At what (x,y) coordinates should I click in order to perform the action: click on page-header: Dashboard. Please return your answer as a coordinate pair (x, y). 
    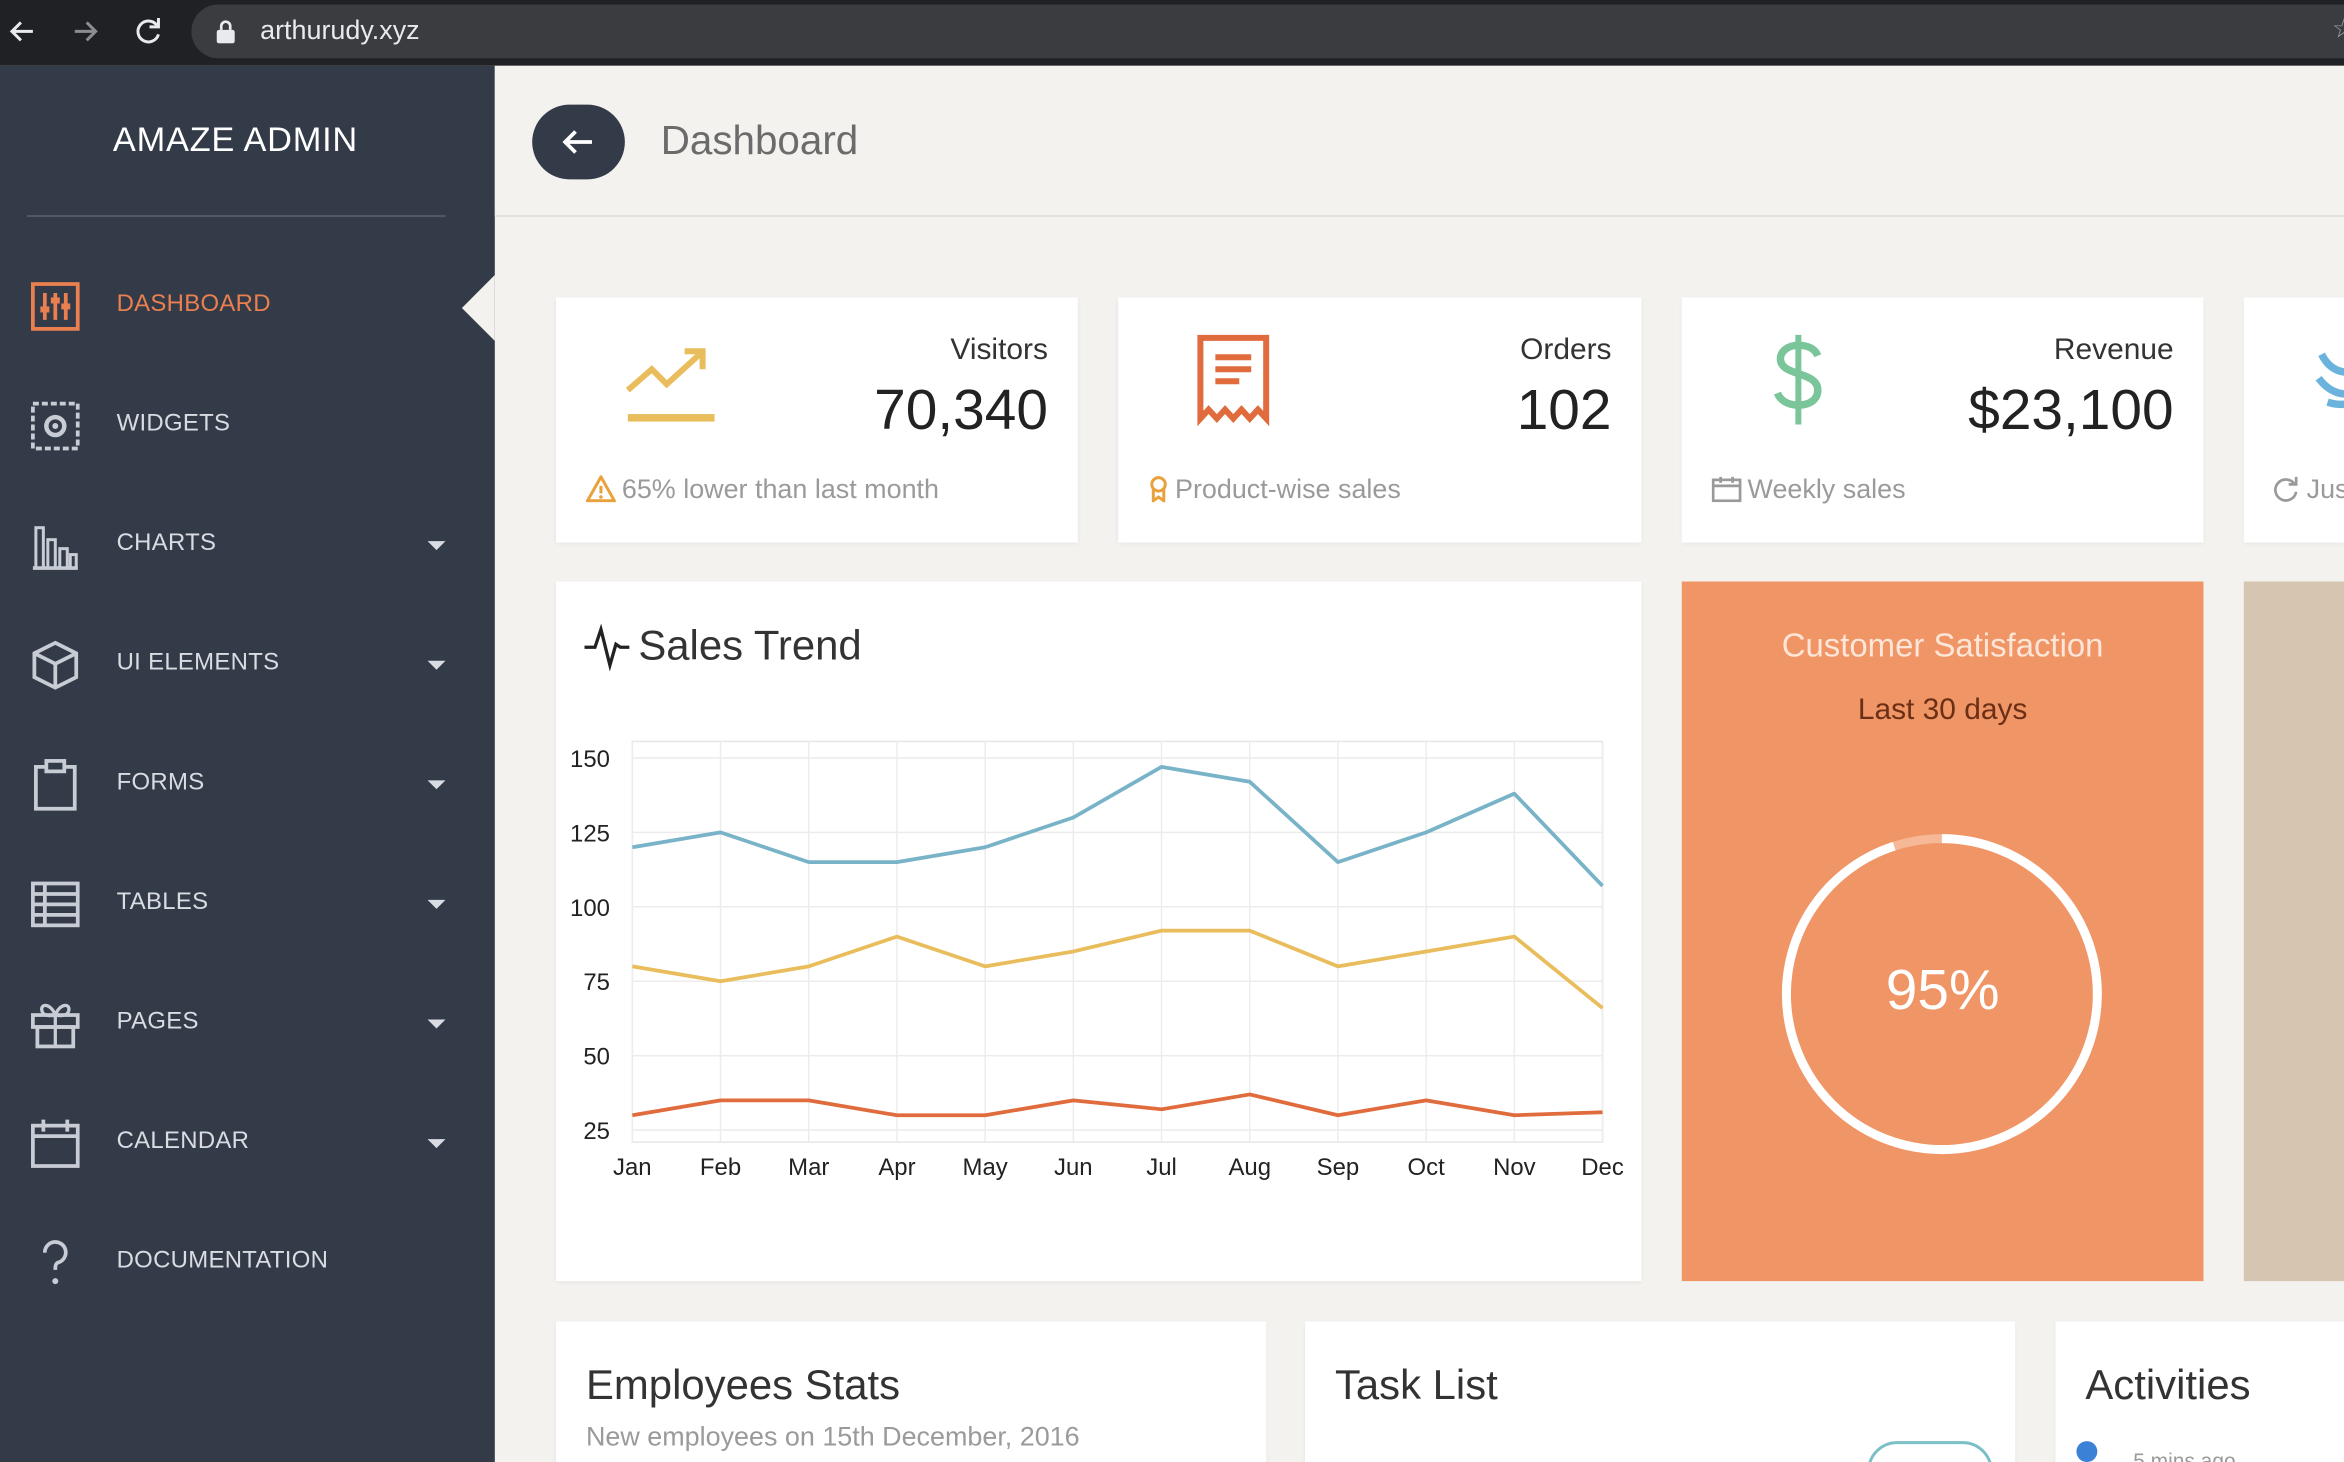
    Looking at the image, I should click on (1419, 141).